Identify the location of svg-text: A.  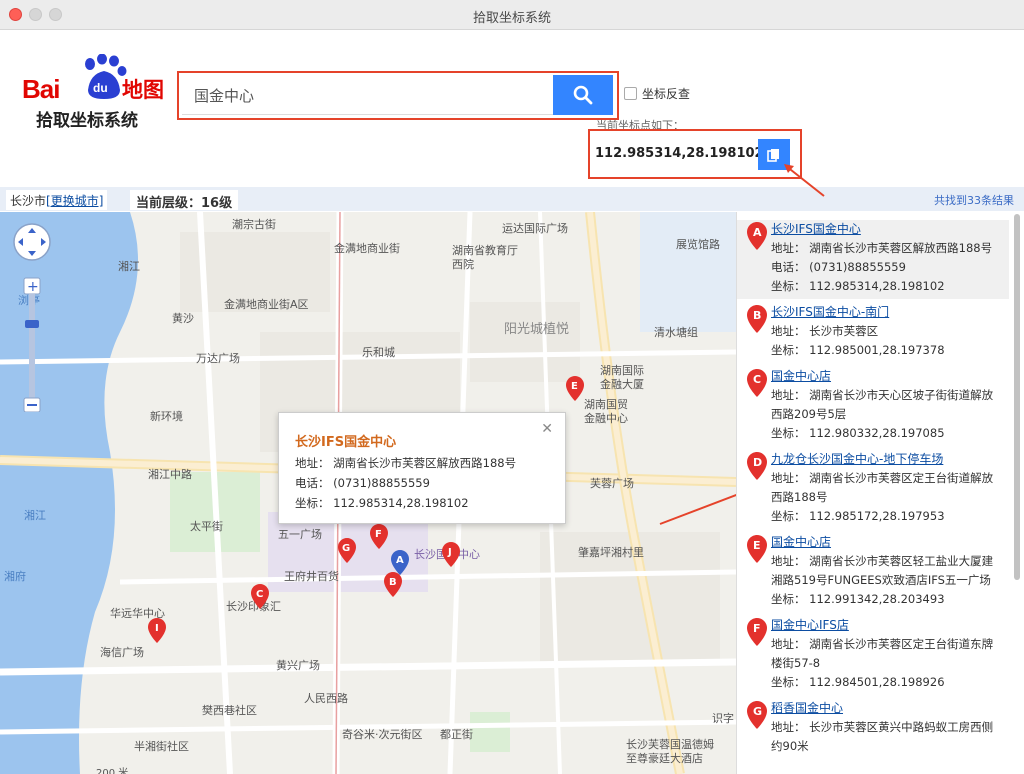
(400, 560).